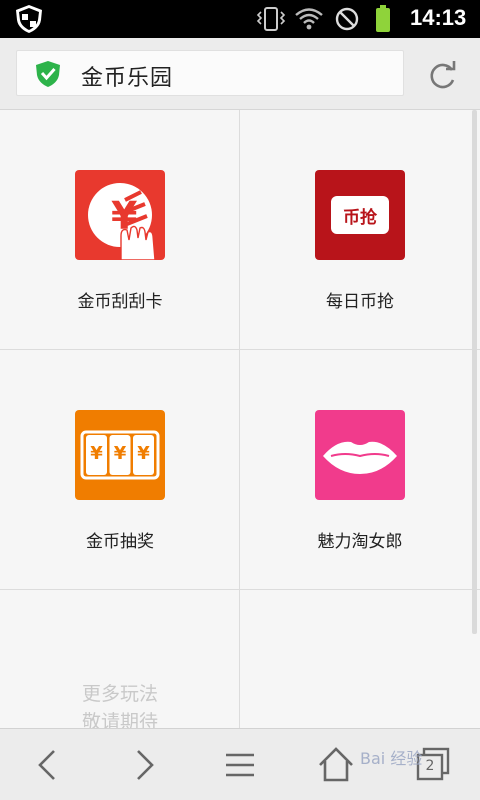 The image size is (480, 800). I want to click on scrollbar, so click(474, 372).